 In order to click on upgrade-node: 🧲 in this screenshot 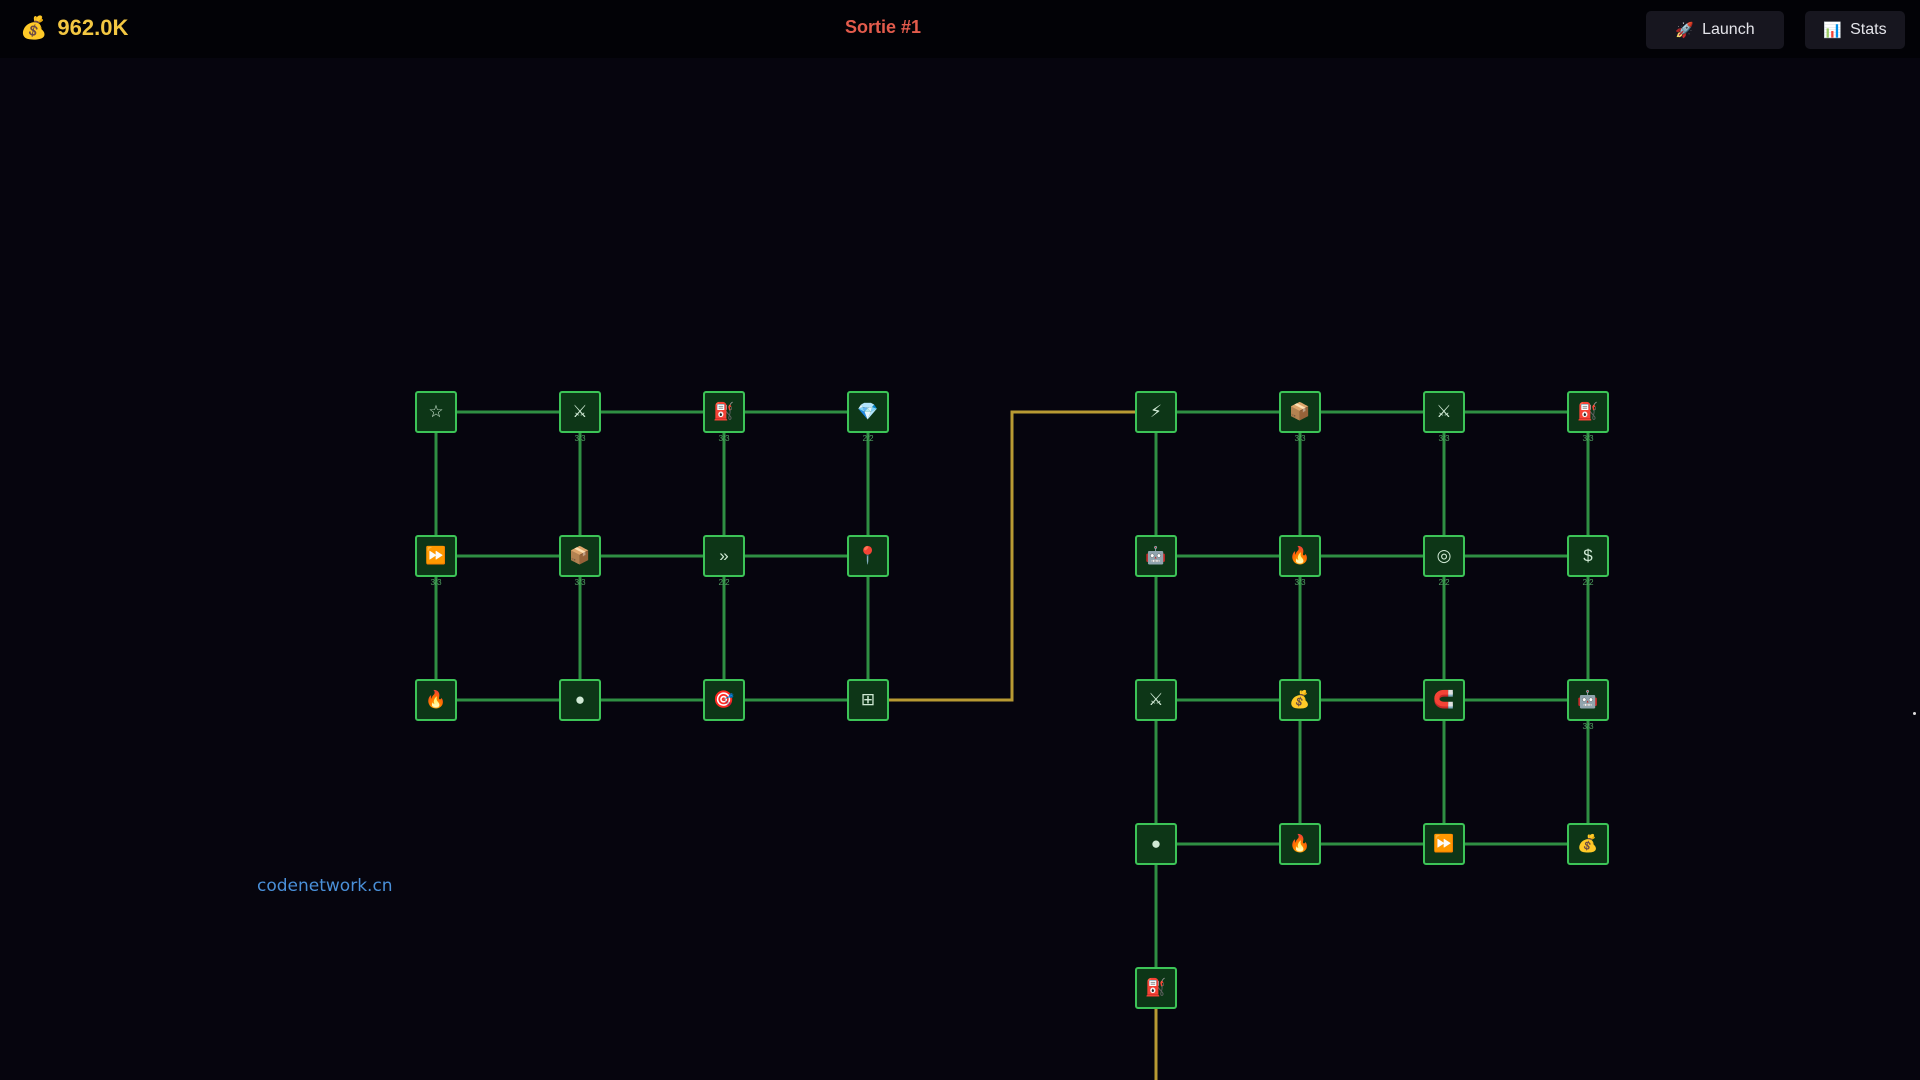, I will do `click(1444, 700)`.